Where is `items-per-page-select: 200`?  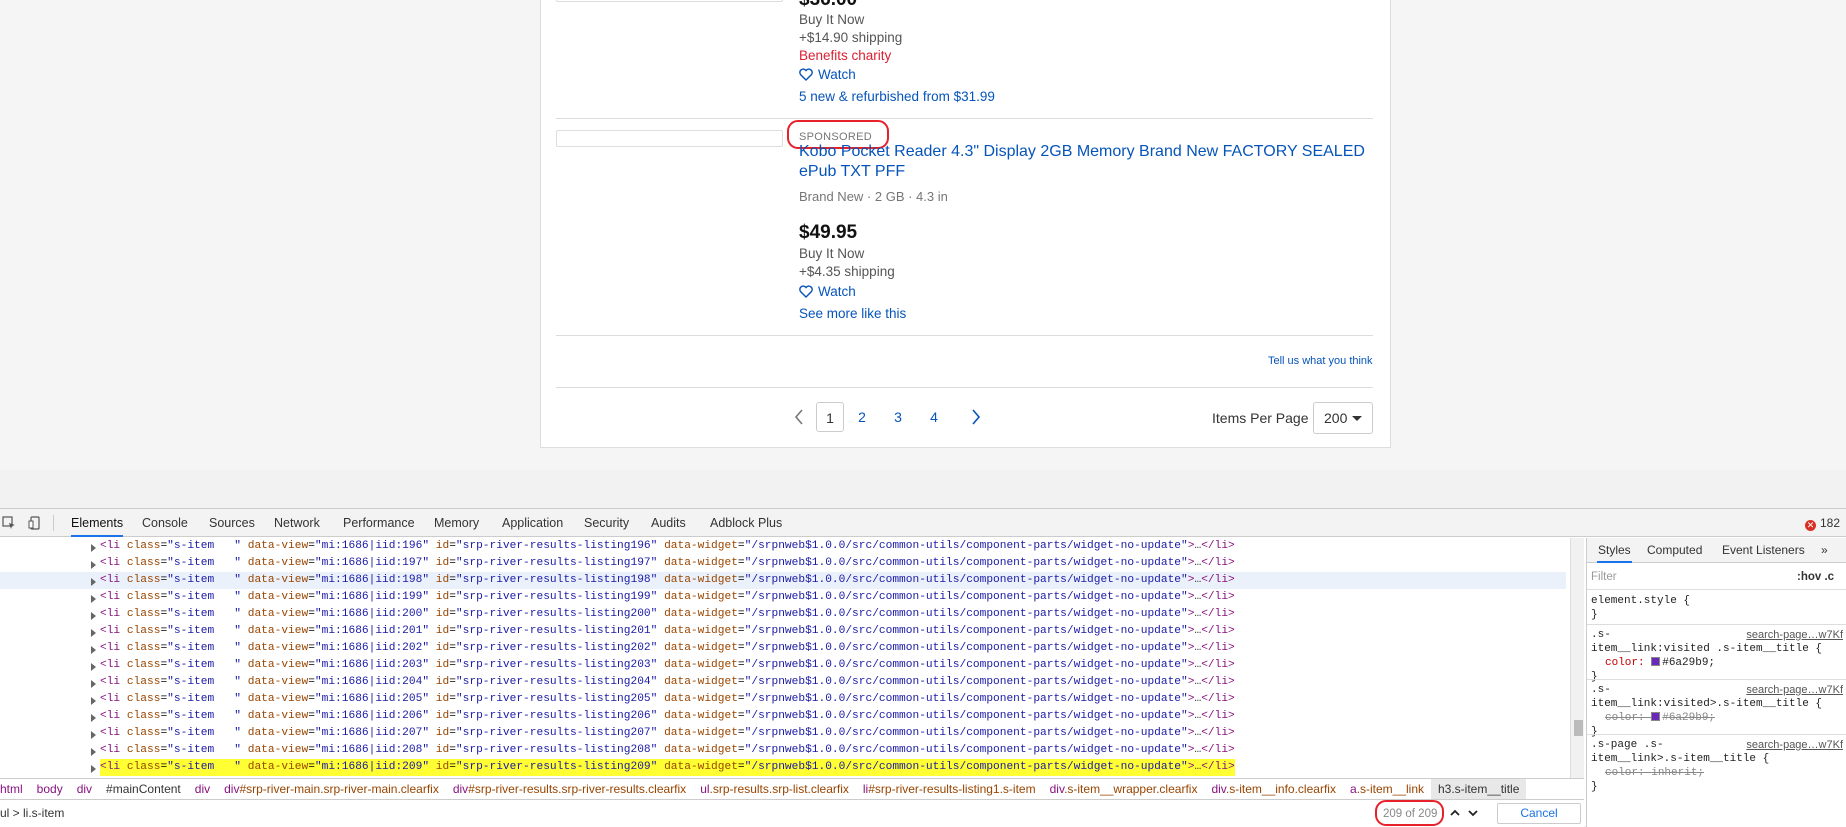 items-per-page-select: 200 is located at coordinates (1343, 418).